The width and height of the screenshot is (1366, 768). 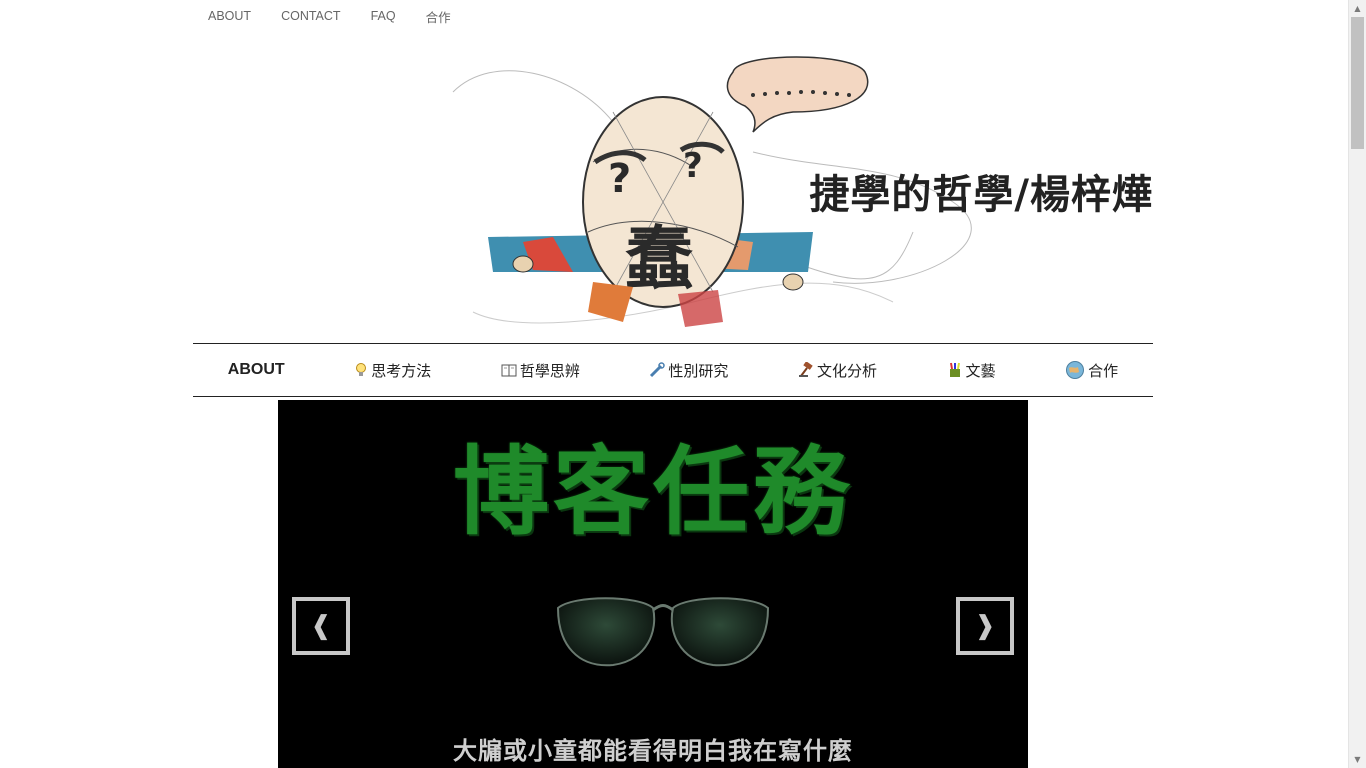 I want to click on main-nav-gender-studies: 性別研究, so click(x=688, y=370).